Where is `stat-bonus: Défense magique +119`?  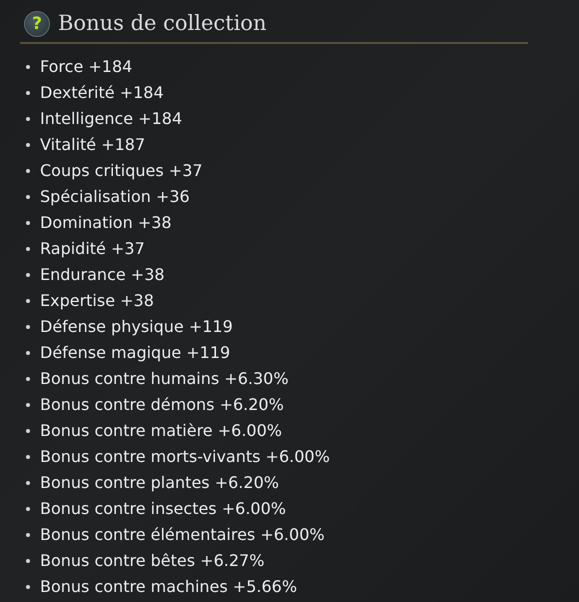 stat-bonus: Défense magique +119 is located at coordinates (135, 353).